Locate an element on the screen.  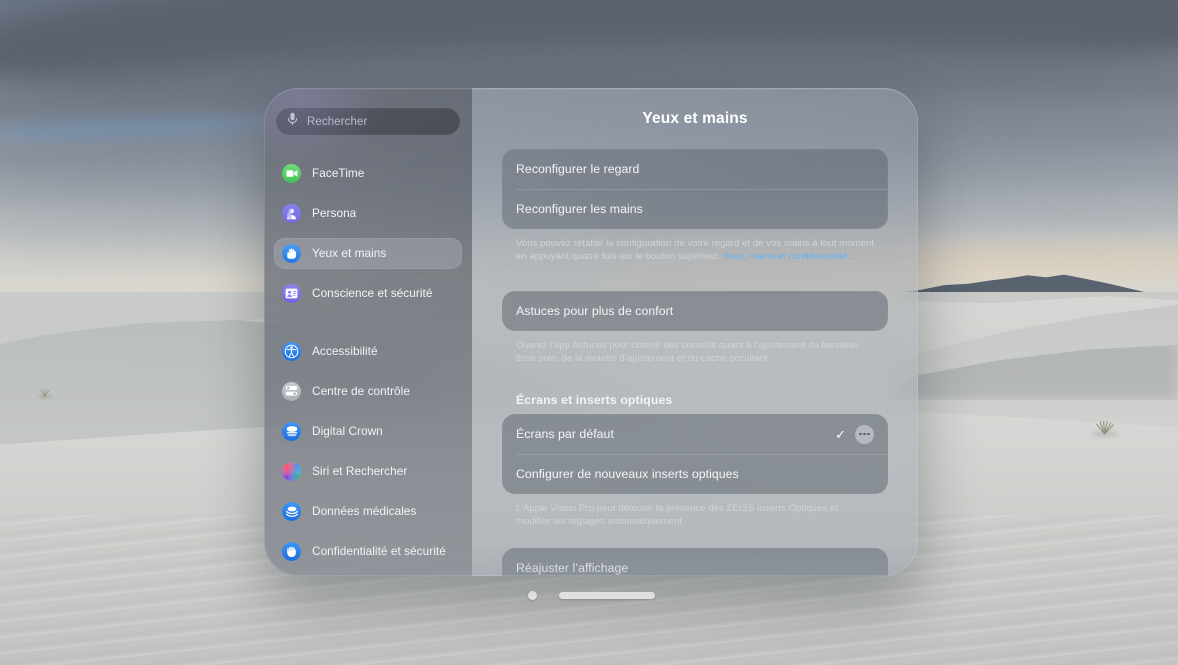
sidebar-item-conscience-et-securite: Conscience et sécurité is located at coordinates (368, 293).